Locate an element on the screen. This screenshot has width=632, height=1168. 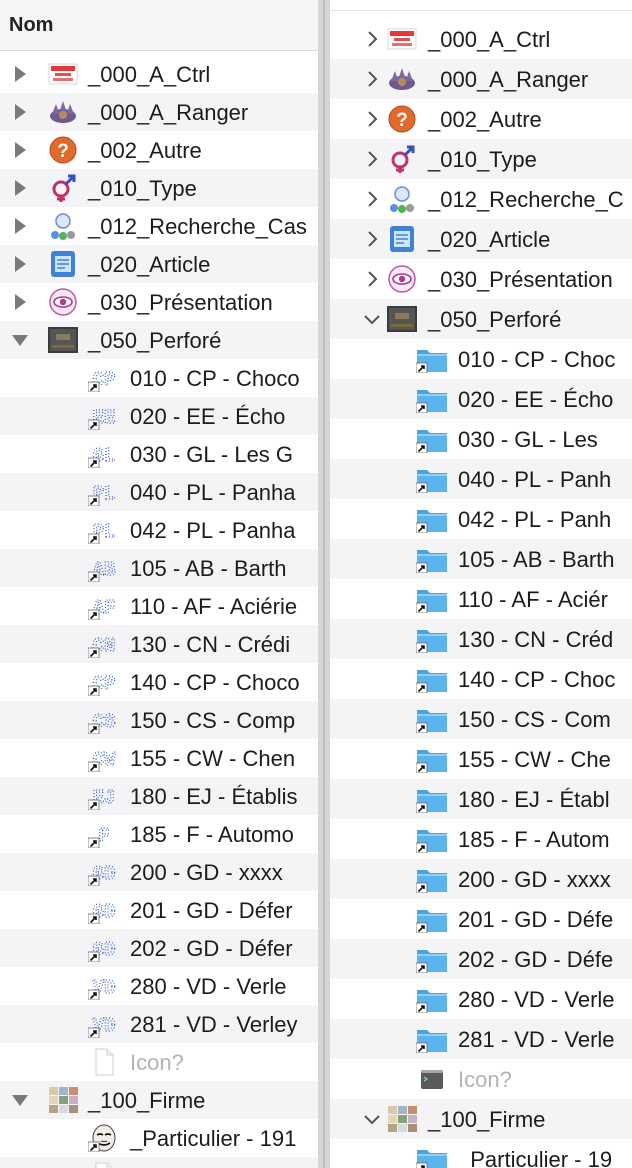
right-file-row: Icon? is located at coordinates (481, 1079).